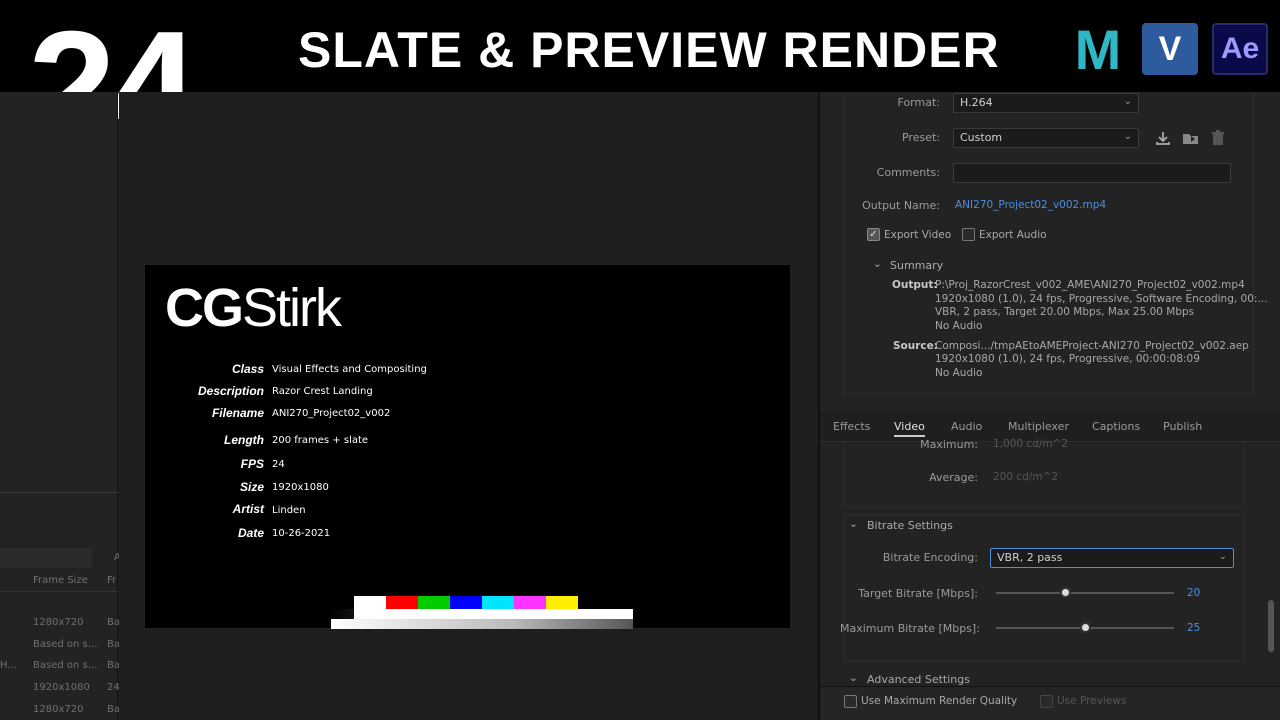  I want to click on average-label: Average:, so click(953, 477).